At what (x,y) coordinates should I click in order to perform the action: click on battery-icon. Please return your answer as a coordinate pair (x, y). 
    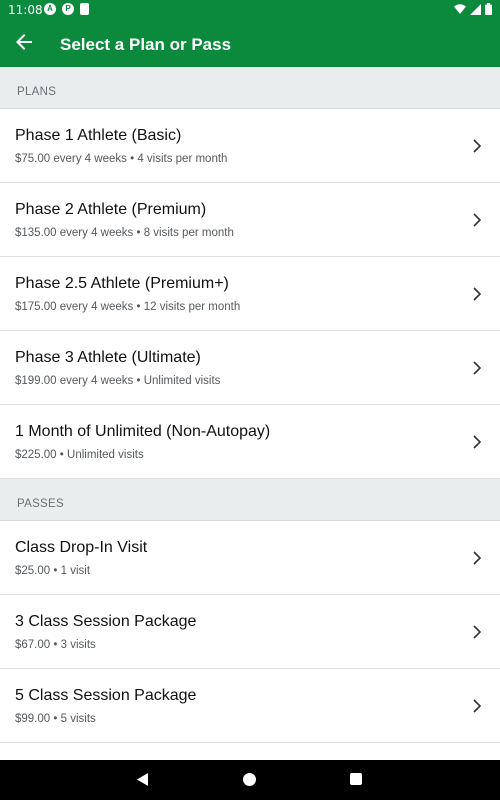
    Looking at the image, I should click on (488, 9).